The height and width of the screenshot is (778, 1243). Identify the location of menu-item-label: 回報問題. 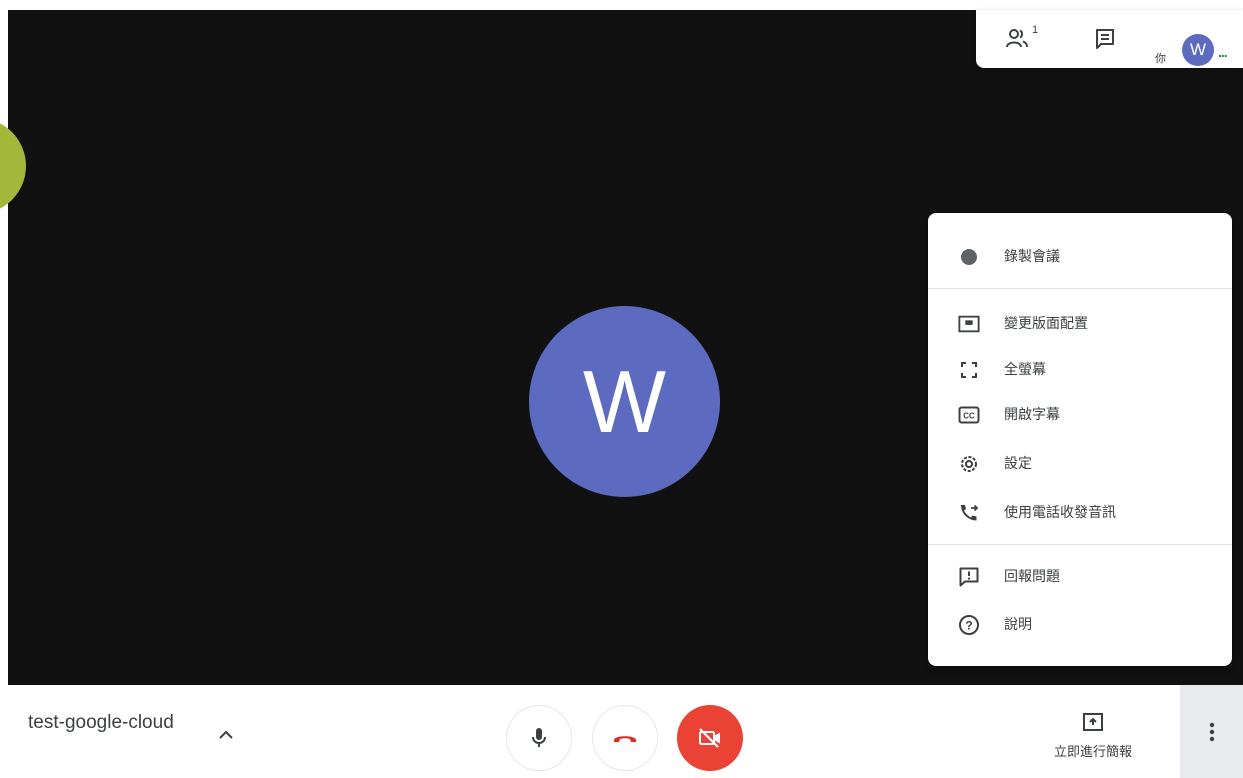
(1032, 577).